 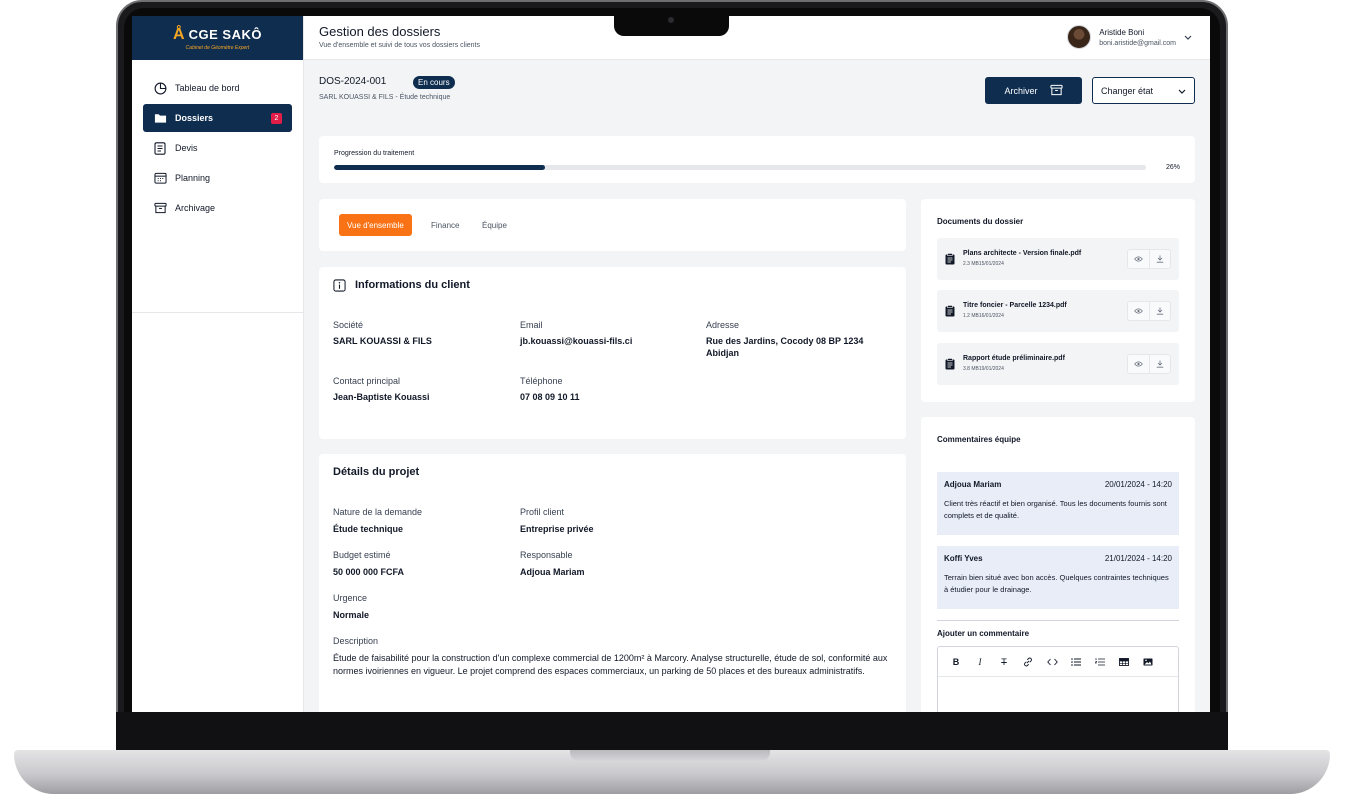 What do you see at coordinates (983, 316) in the screenshot?
I see `document-meta: 1.2 MB16/01/2024` at bounding box center [983, 316].